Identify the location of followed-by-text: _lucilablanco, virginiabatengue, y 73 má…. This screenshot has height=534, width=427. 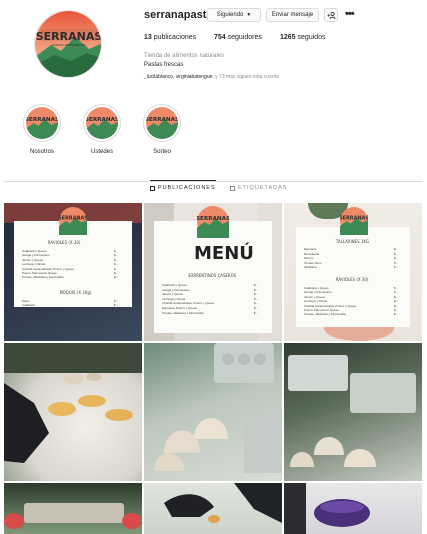
(211, 77).